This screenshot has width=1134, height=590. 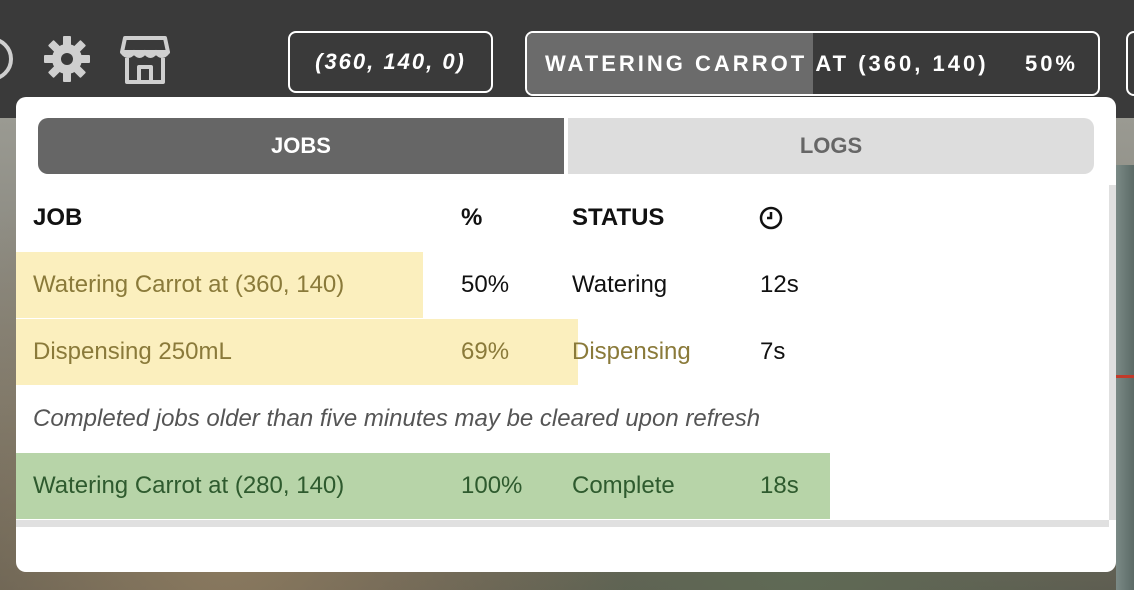 What do you see at coordinates (779, 485) in the screenshot?
I see `job-time: 18s` at bounding box center [779, 485].